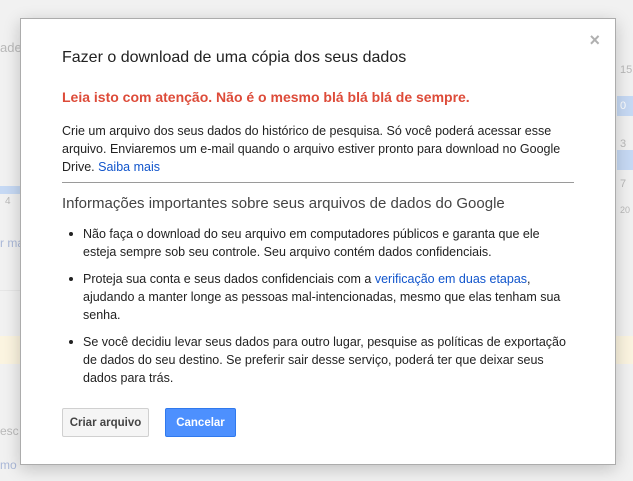 The width and height of the screenshot is (633, 481). What do you see at coordinates (625, 210) in the screenshot?
I see `background-text: 20` at bounding box center [625, 210].